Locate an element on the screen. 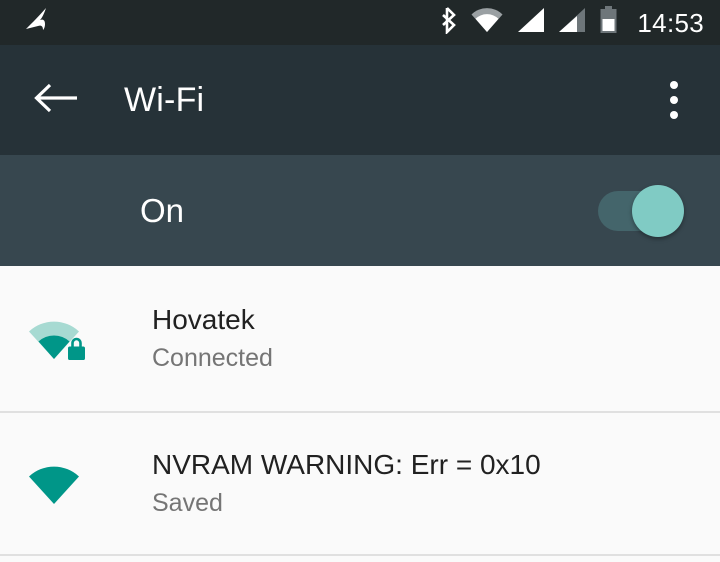 Image resolution: width=720 pixels, height=562 pixels. bluetooth-icon is located at coordinates (448, 22).